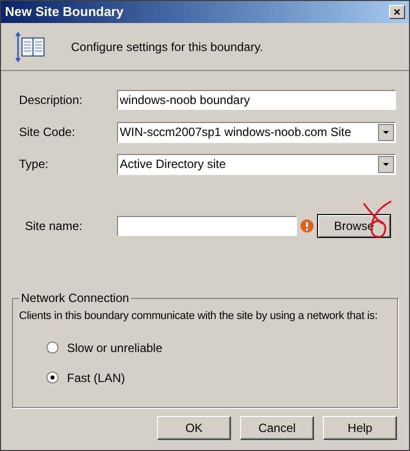 The width and height of the screenshot is (410, 451). What do you see at coordinates (64, 12) in the screenshot?
I see `window-title: New Site Boundary` at bounding box center [64, 12].